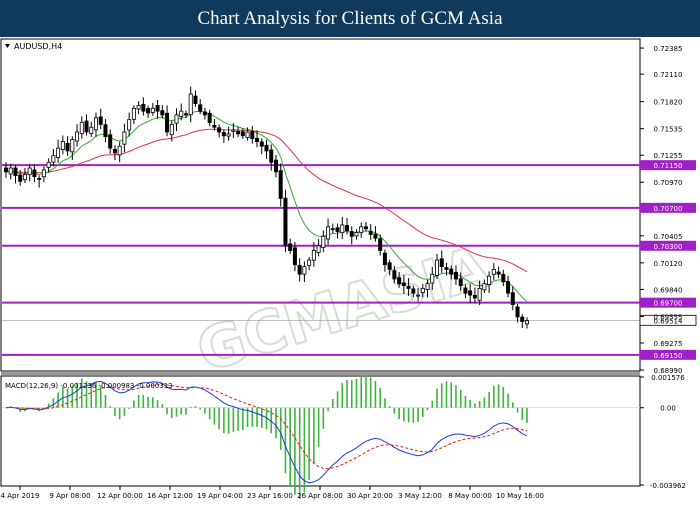 The height and width of the screenshot is (505, 700). I want to click on macd-tick-label: 0.00, so click(668, 409).